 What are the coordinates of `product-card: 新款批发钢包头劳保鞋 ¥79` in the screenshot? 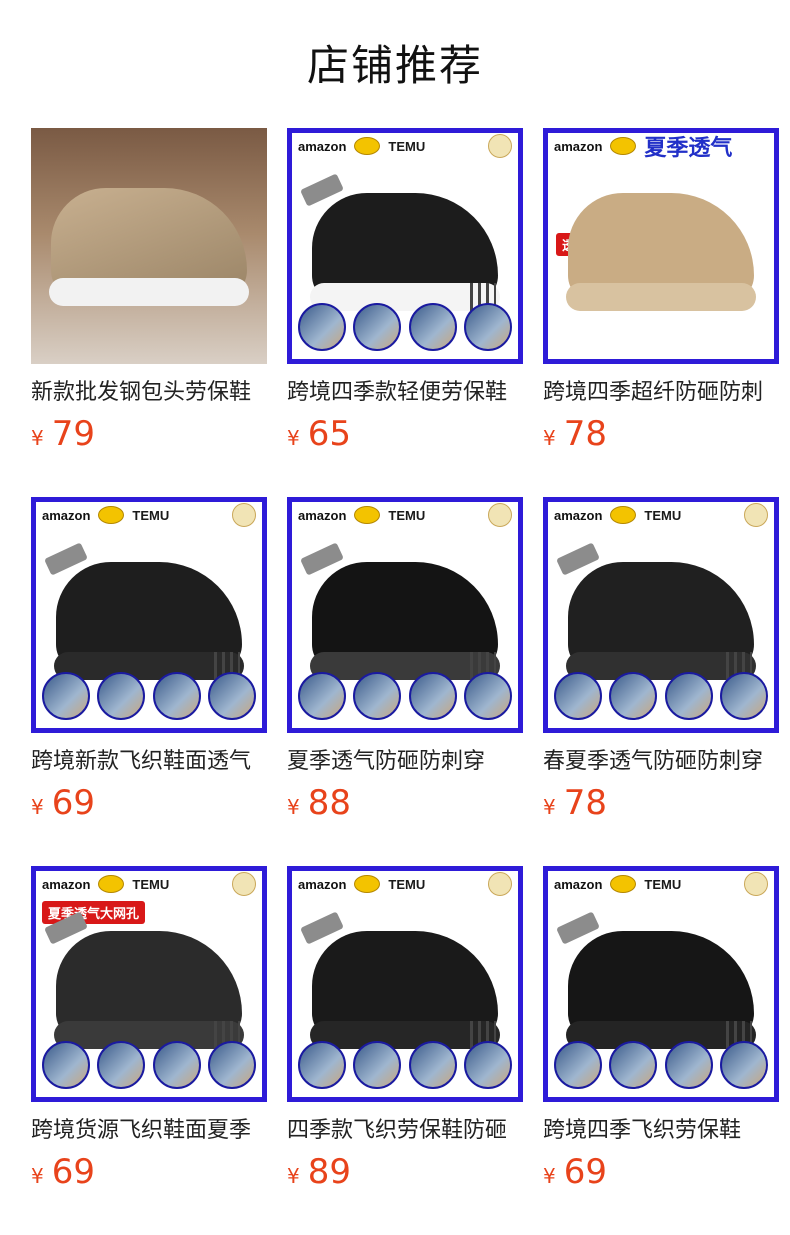 It's located at (149, 312).